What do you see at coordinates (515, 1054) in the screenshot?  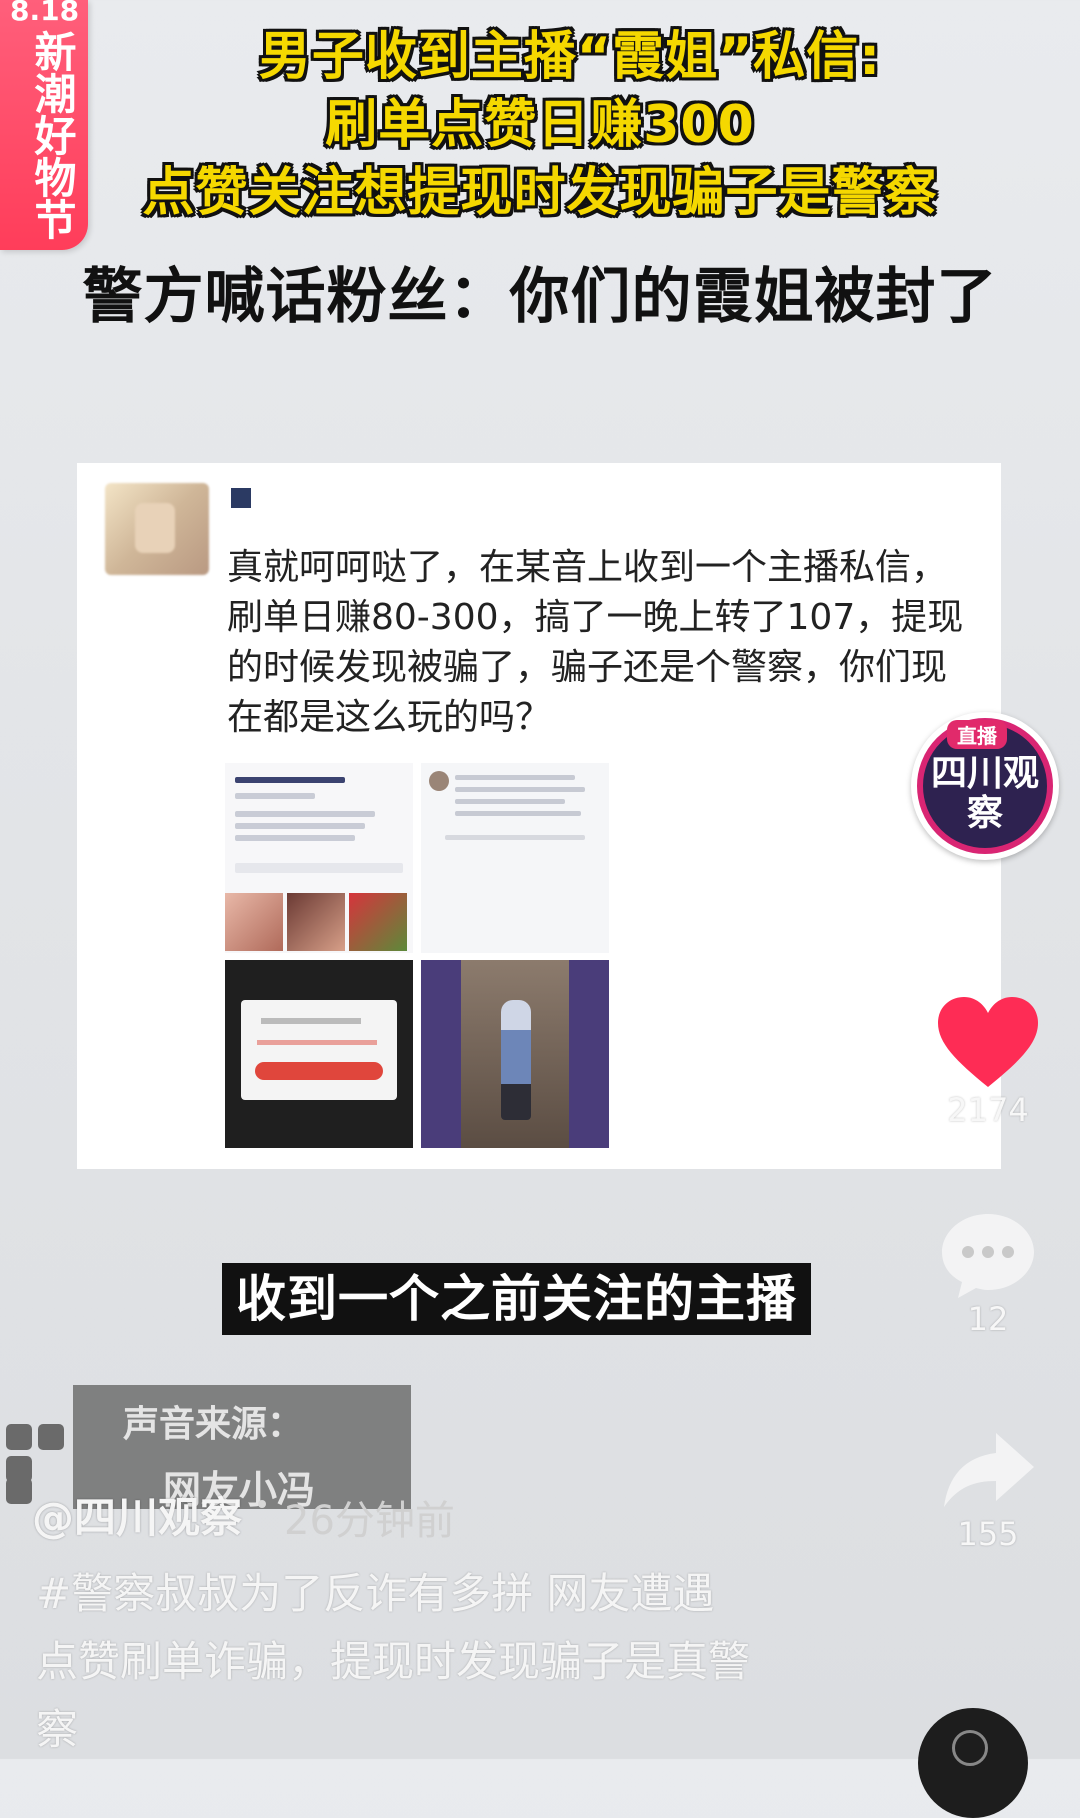 I see `post-image-police-video` at bounding box center [515, 1054].